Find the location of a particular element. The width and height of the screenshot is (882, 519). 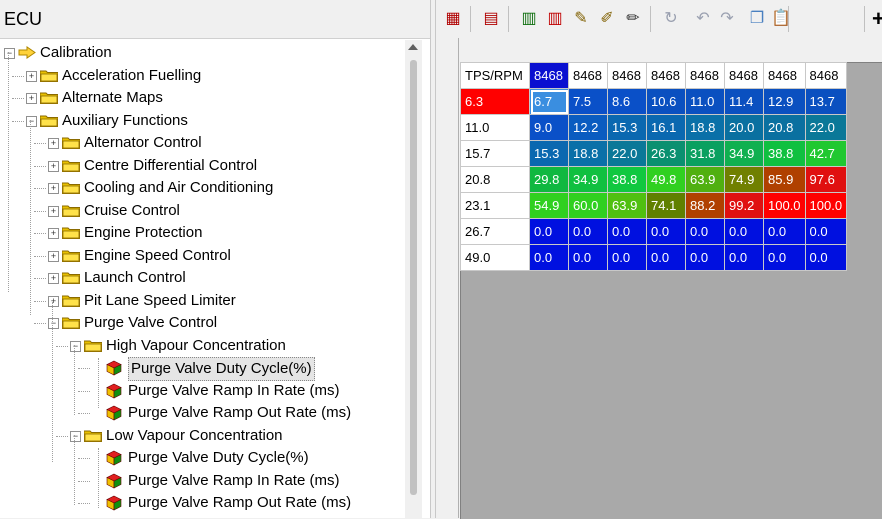

table-cell: 11.0 is located at coordinates (705, 101).